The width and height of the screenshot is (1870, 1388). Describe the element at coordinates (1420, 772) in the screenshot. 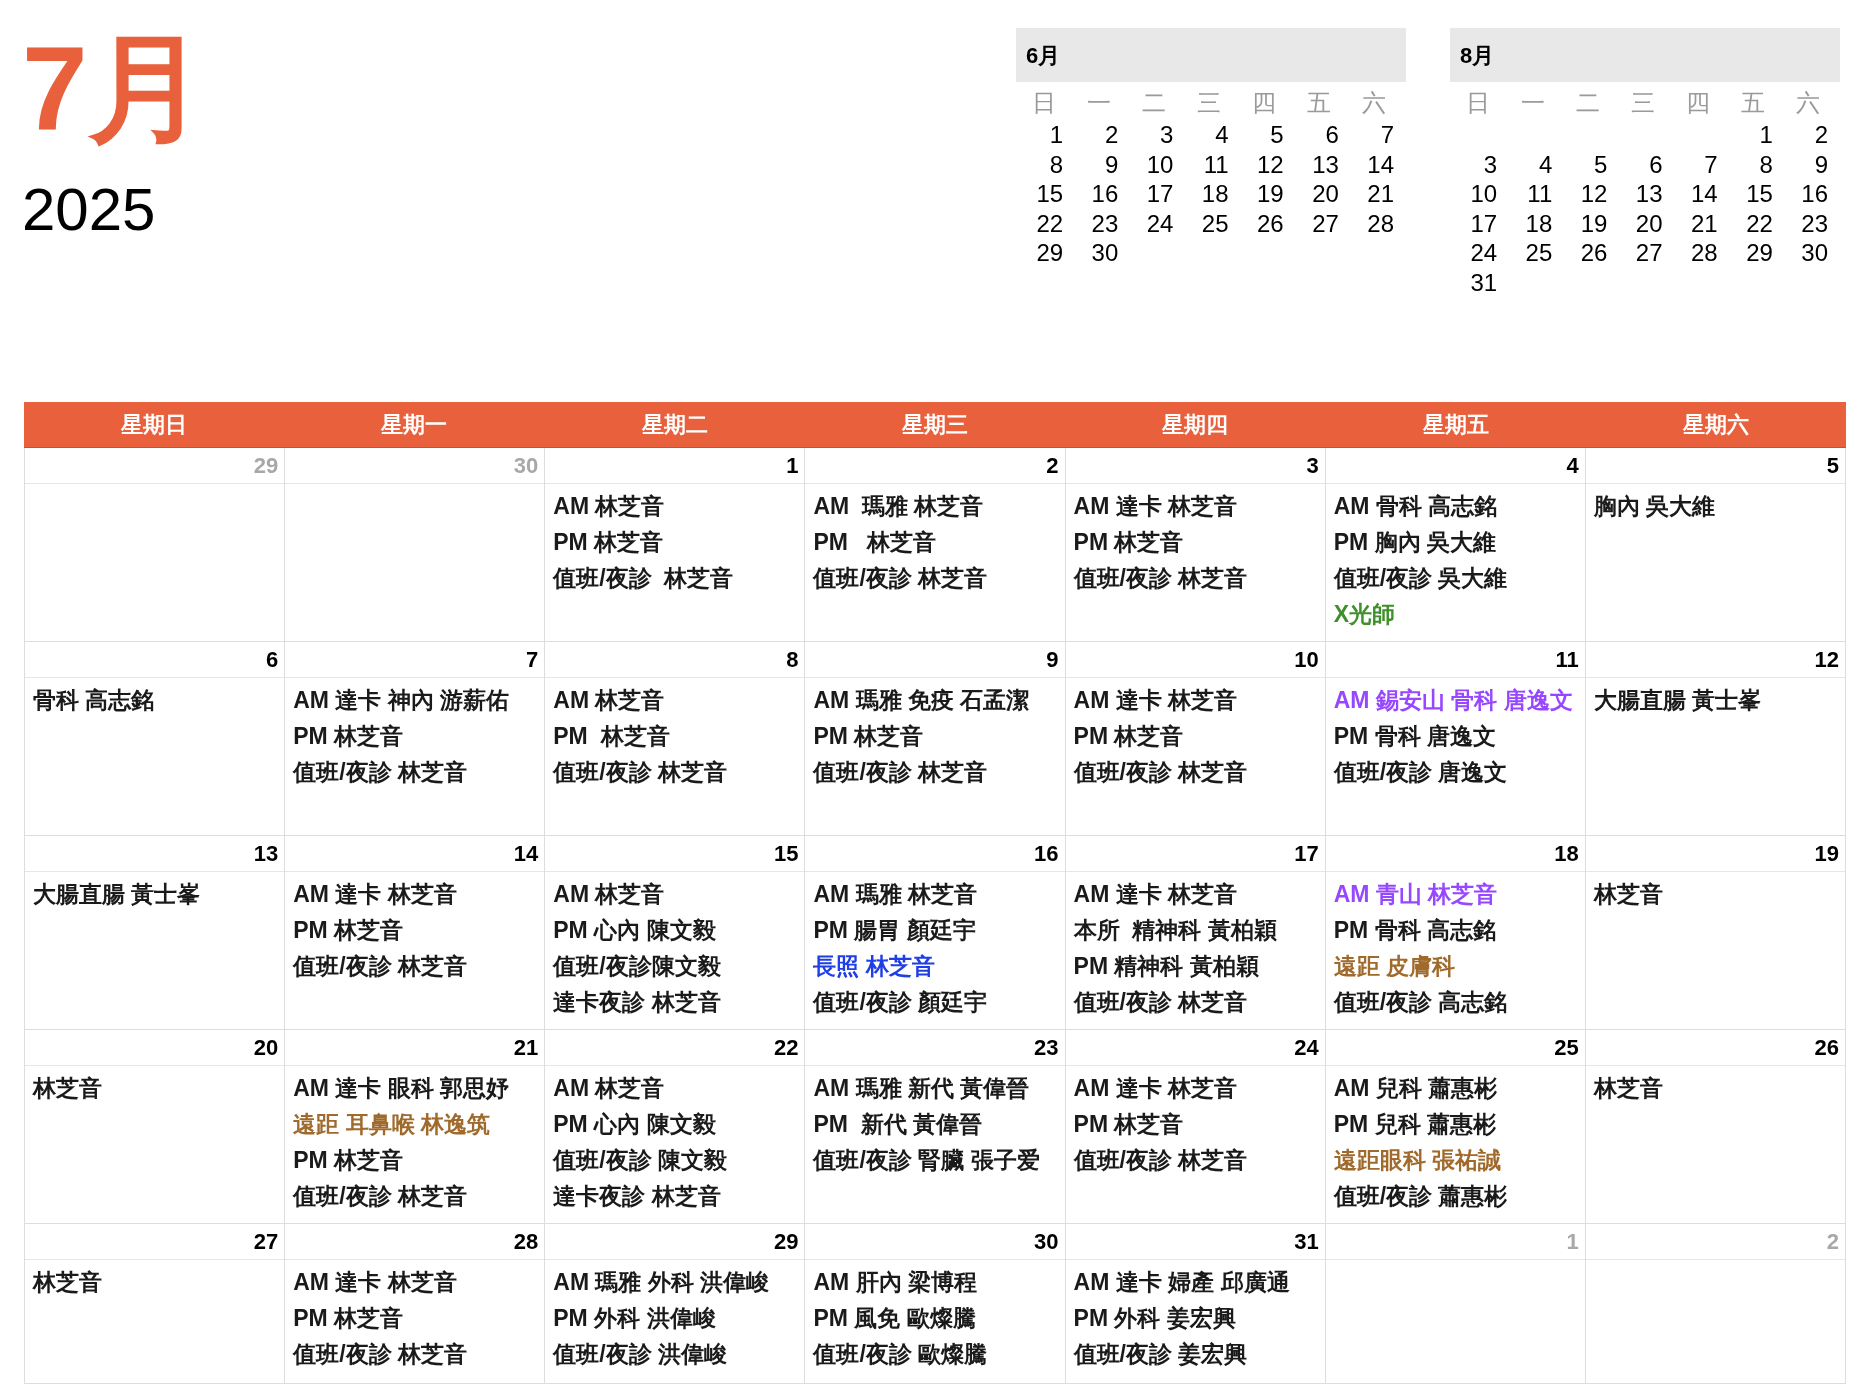

I see `schedule-entry: 值班/夜診 唐逸文` at that location.